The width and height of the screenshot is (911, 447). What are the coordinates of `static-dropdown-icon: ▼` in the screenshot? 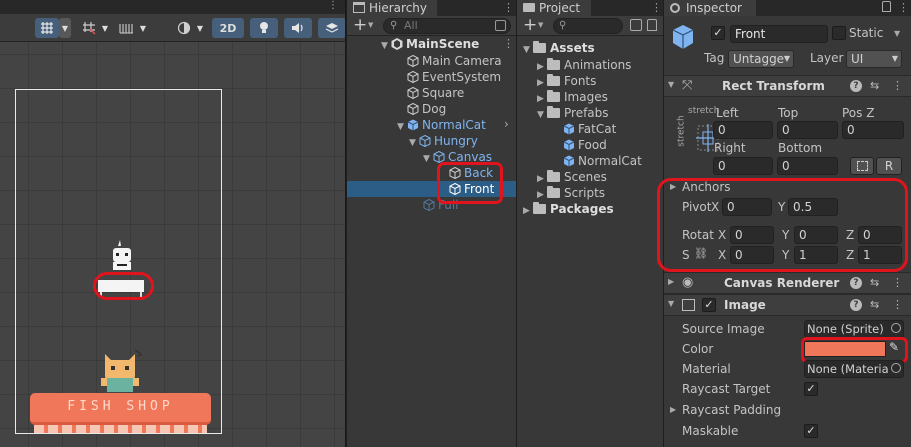 It's located at (897, 33).